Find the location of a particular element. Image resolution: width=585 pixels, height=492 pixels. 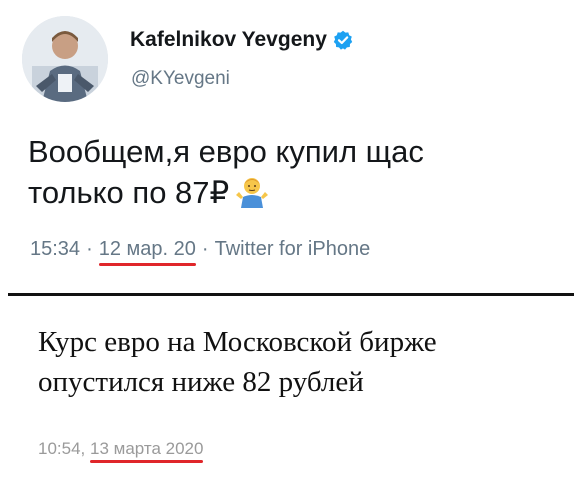

red-underline is located at coordinates (147, 264).